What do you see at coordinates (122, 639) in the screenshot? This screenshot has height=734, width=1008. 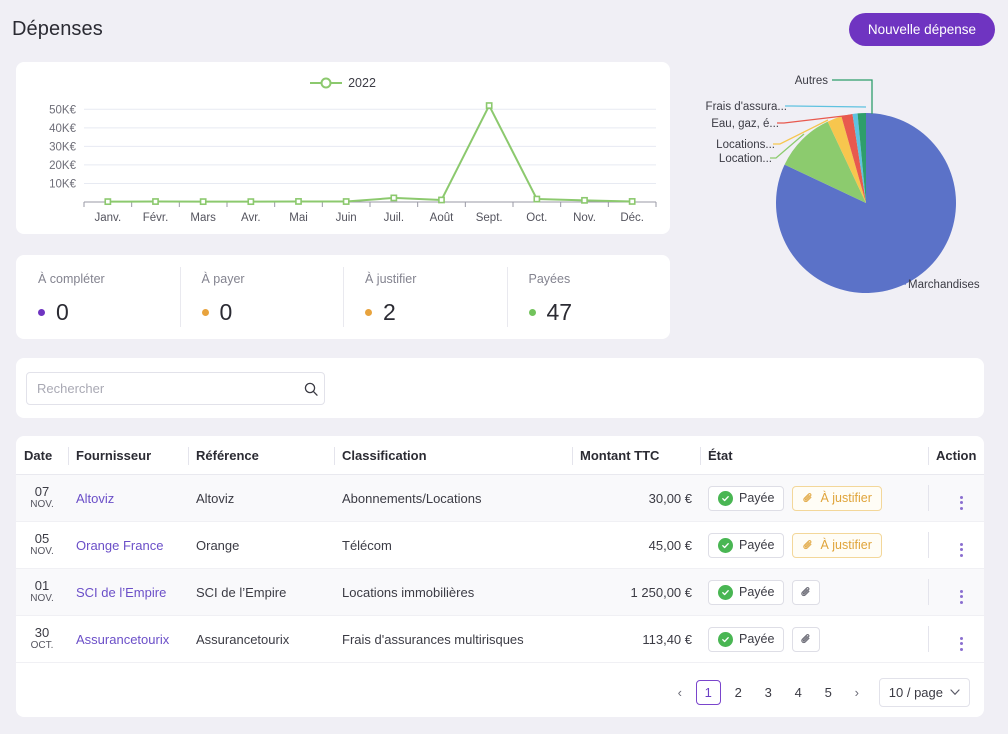 I see `supplier-link: Assurancetourix` at bounding box center [122, 639].